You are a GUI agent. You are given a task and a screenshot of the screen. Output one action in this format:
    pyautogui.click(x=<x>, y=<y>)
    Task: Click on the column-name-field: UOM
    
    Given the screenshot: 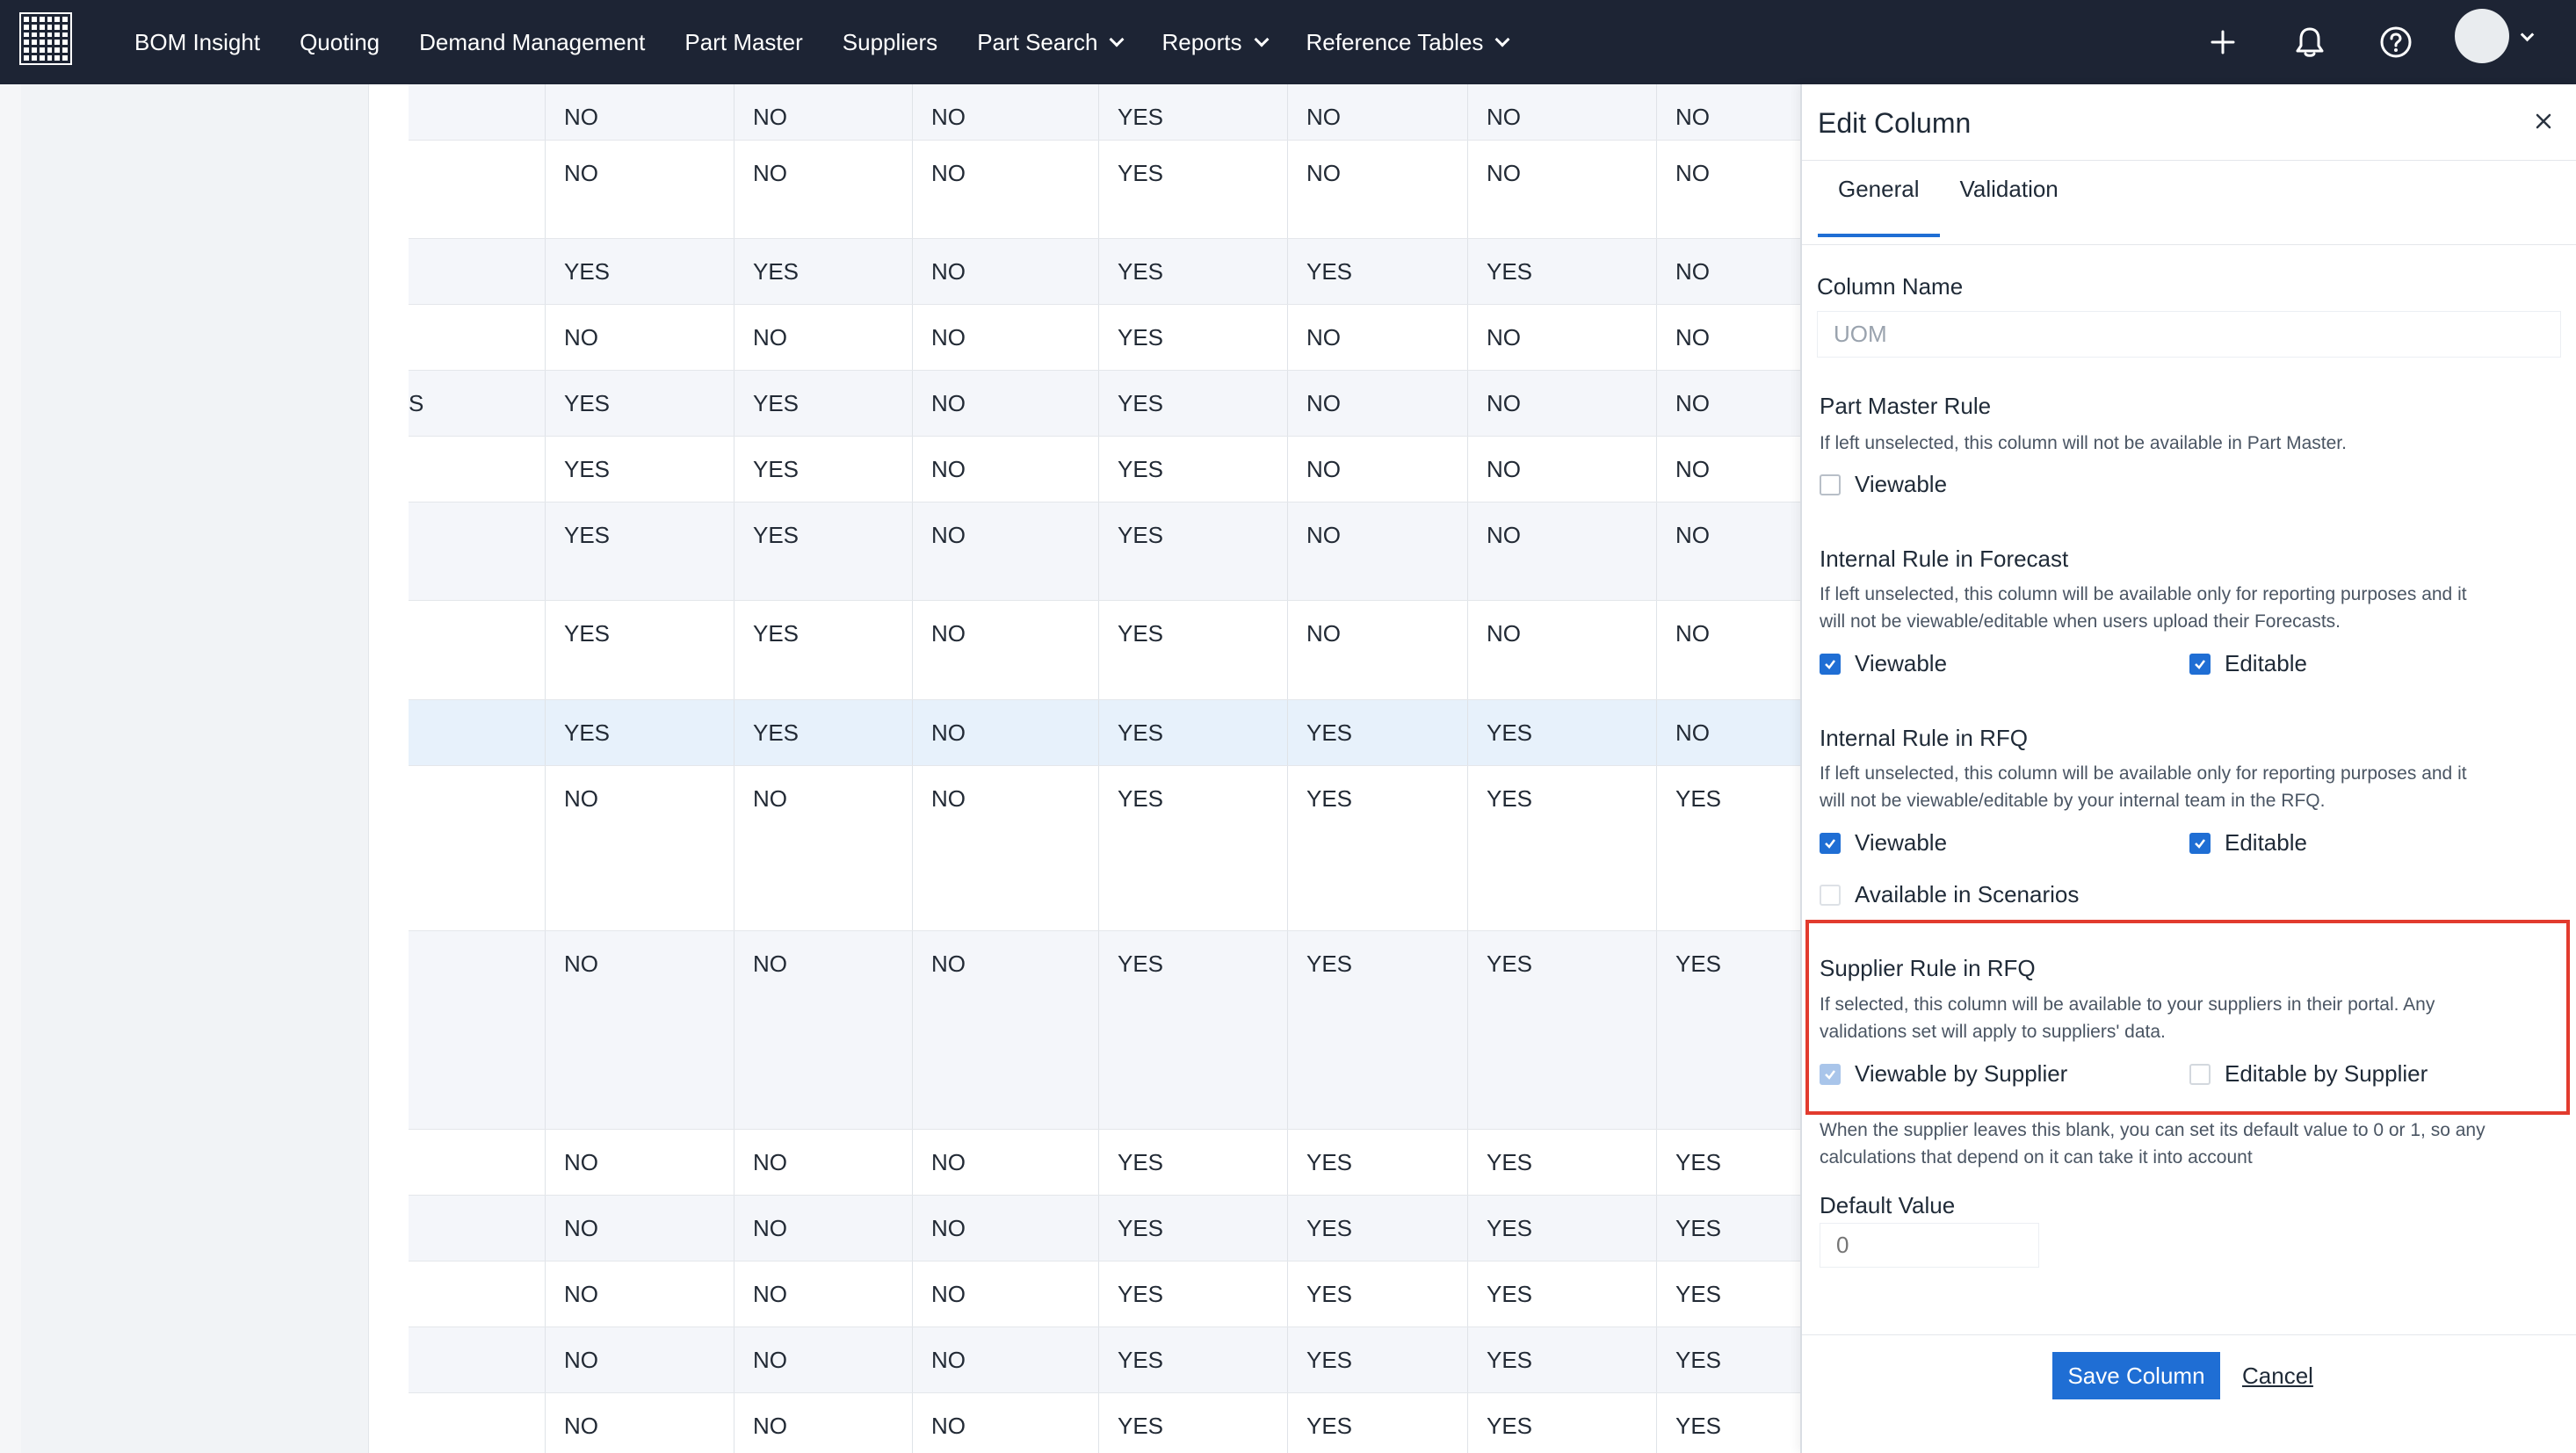 What is the action you would take?
    pyautogui.click(x=2189, y=334)
    